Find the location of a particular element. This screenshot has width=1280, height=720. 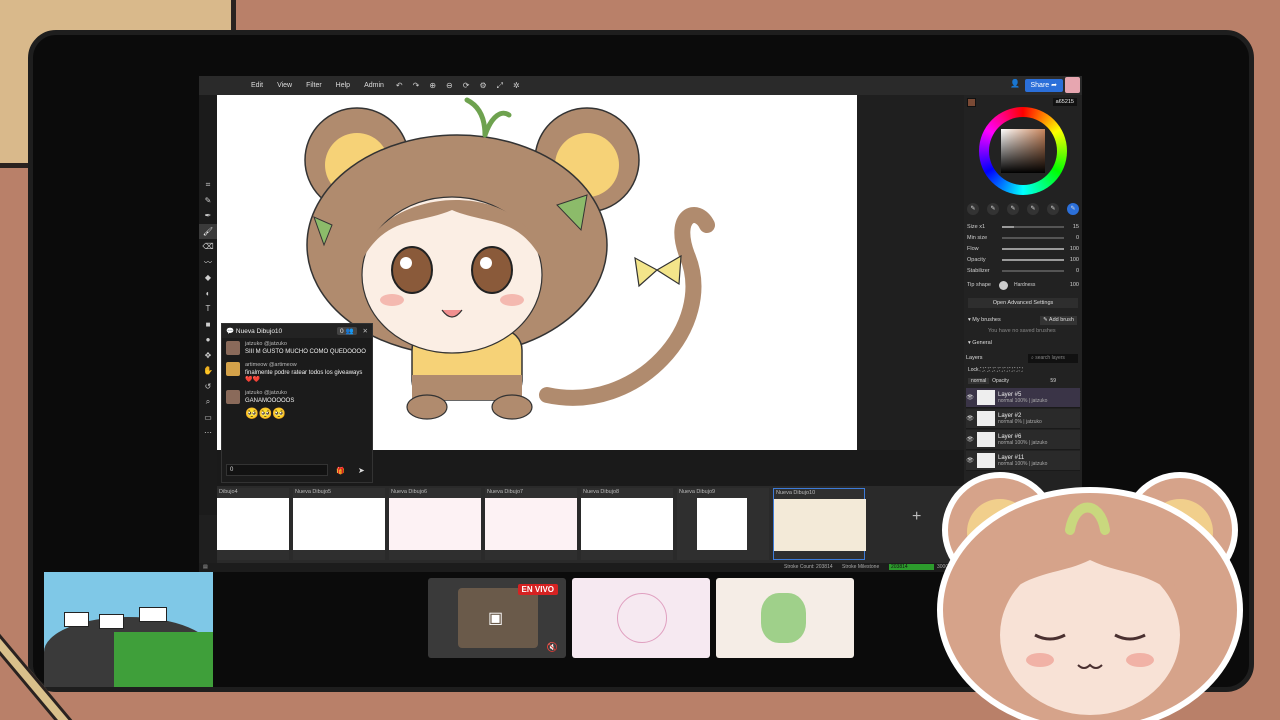

min-size-slider: Min size 0 is located at coordinates (1023, 238).